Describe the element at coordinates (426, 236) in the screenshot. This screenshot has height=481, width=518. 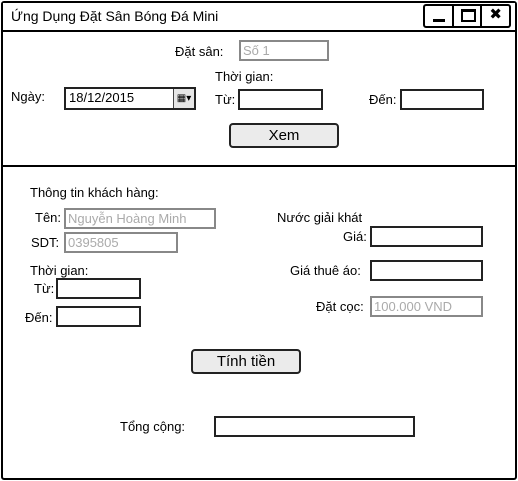
I see `price-input` at that location.